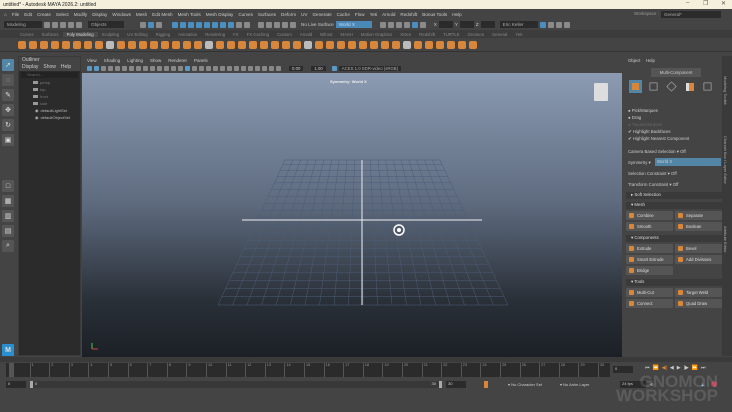 This screenshot has width=732, height=412. What do you see at coordinates (296, 68) in the screenshot?
I see `exposure-field: 0.00` at bounding box center [296, 68].